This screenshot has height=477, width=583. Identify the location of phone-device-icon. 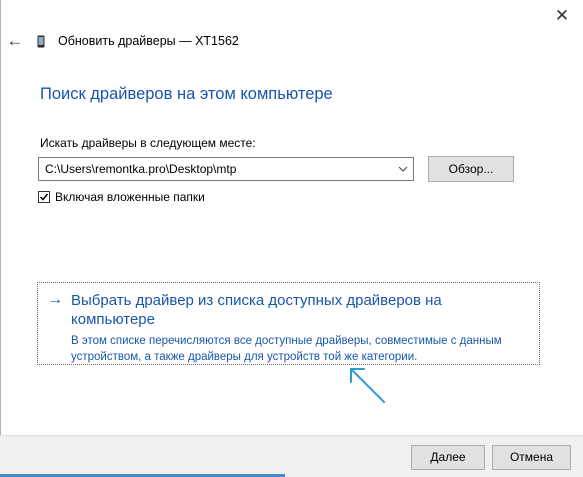
(41, 41).